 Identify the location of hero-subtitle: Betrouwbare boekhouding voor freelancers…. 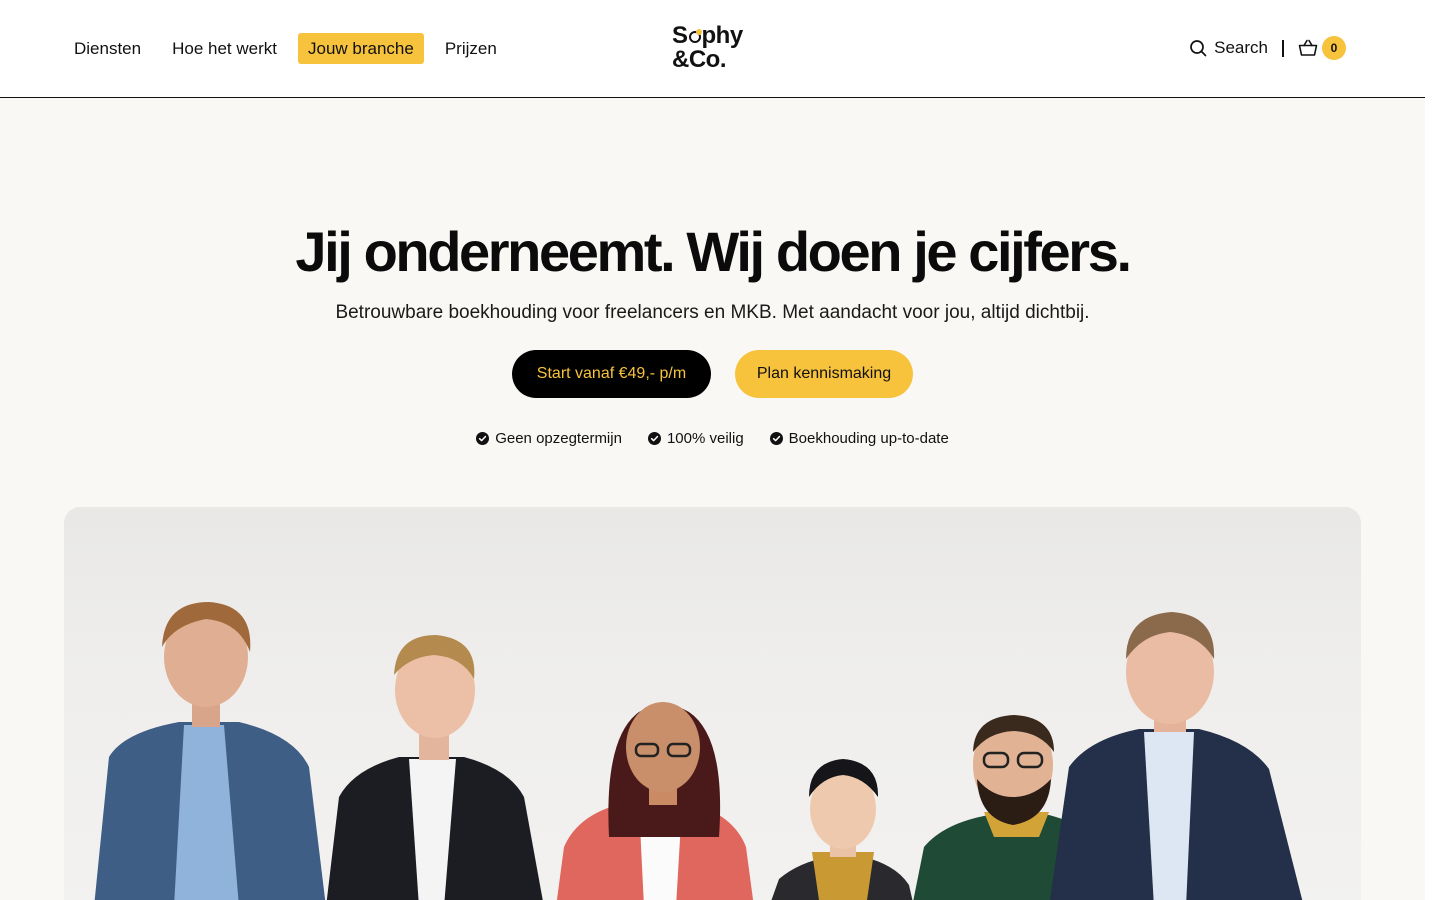
(712, 312).